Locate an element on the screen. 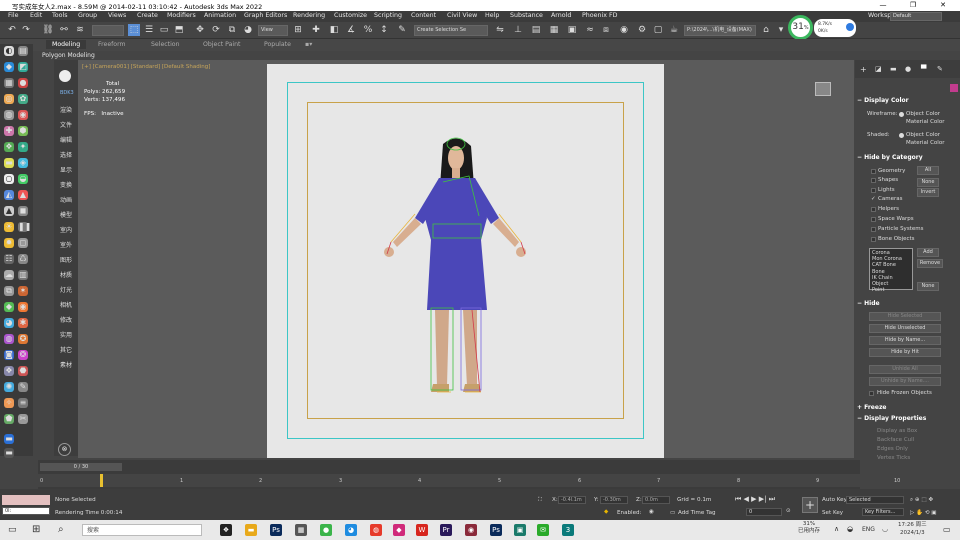 This screenshot has width=960, height=540. close-button: ✕ is located at coordinates (943, 5).